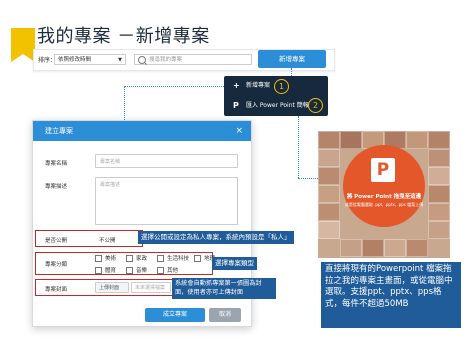  What do you see at coordinates (136, 258) in the screenshot?
I see `category-checkbox: 家政` at bounding box center [136, 258].